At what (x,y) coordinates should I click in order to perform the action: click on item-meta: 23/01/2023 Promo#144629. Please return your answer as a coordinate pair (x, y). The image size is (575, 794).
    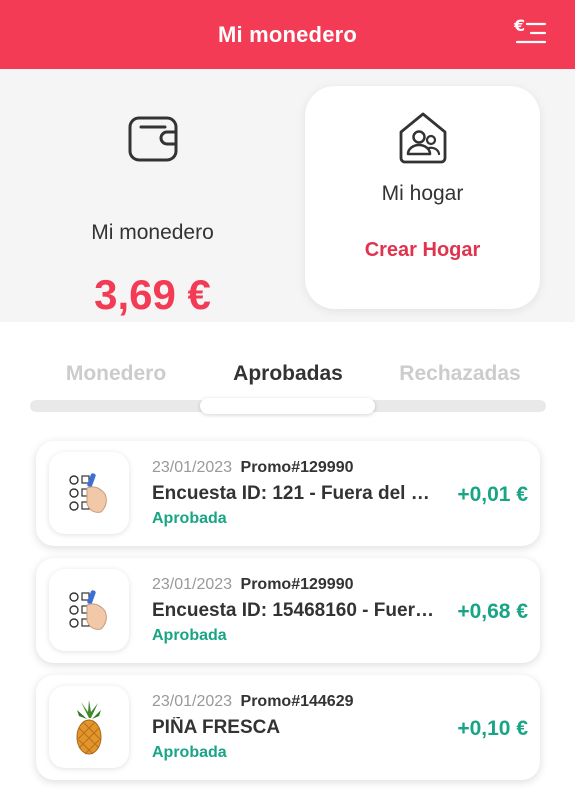
    Looking at the image, I should click on (253, 702).